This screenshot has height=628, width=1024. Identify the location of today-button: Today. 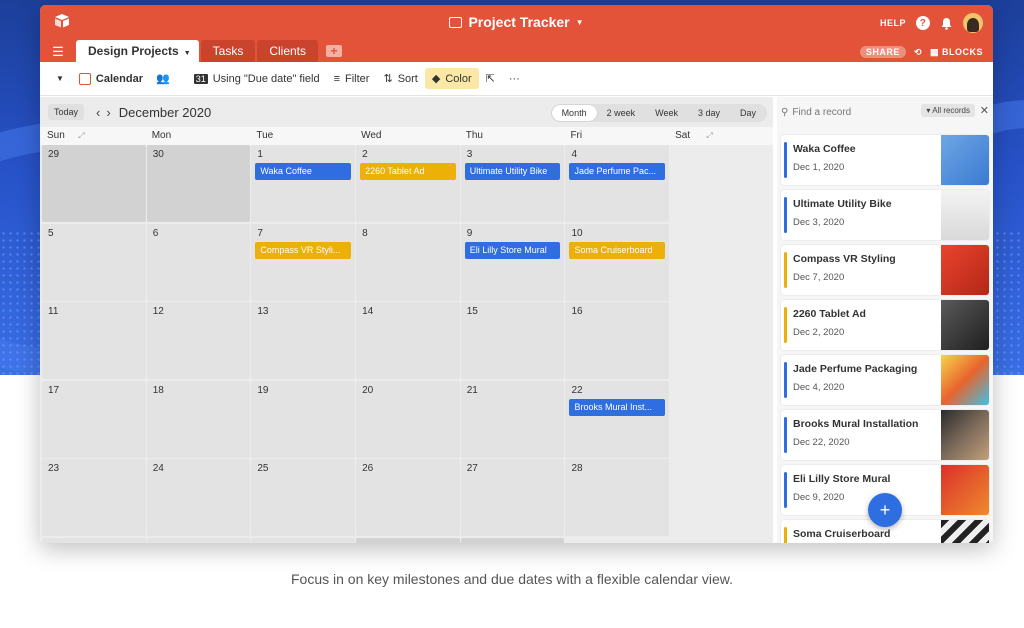
(66, 112).